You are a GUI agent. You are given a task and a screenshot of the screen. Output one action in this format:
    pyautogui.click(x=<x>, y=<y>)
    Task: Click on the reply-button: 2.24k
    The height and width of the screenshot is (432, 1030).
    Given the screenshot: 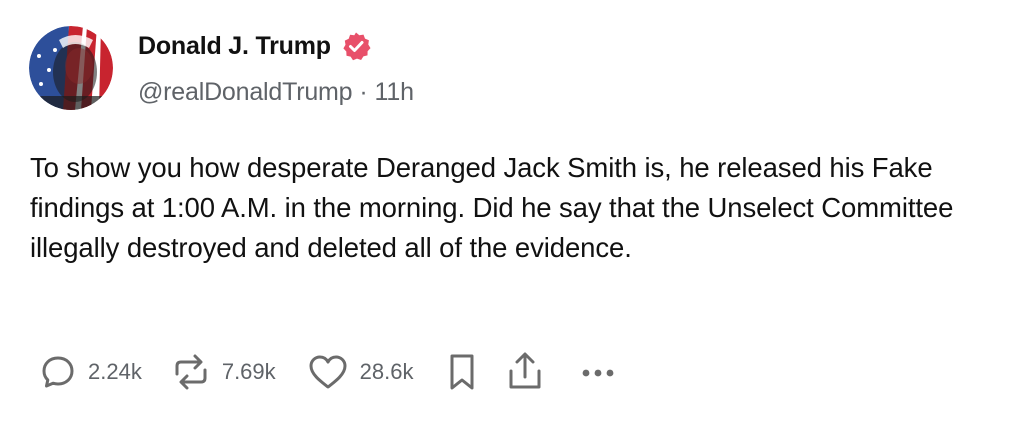 What is the action you would take?
    pyautogui.click(x=90, y=372)
    